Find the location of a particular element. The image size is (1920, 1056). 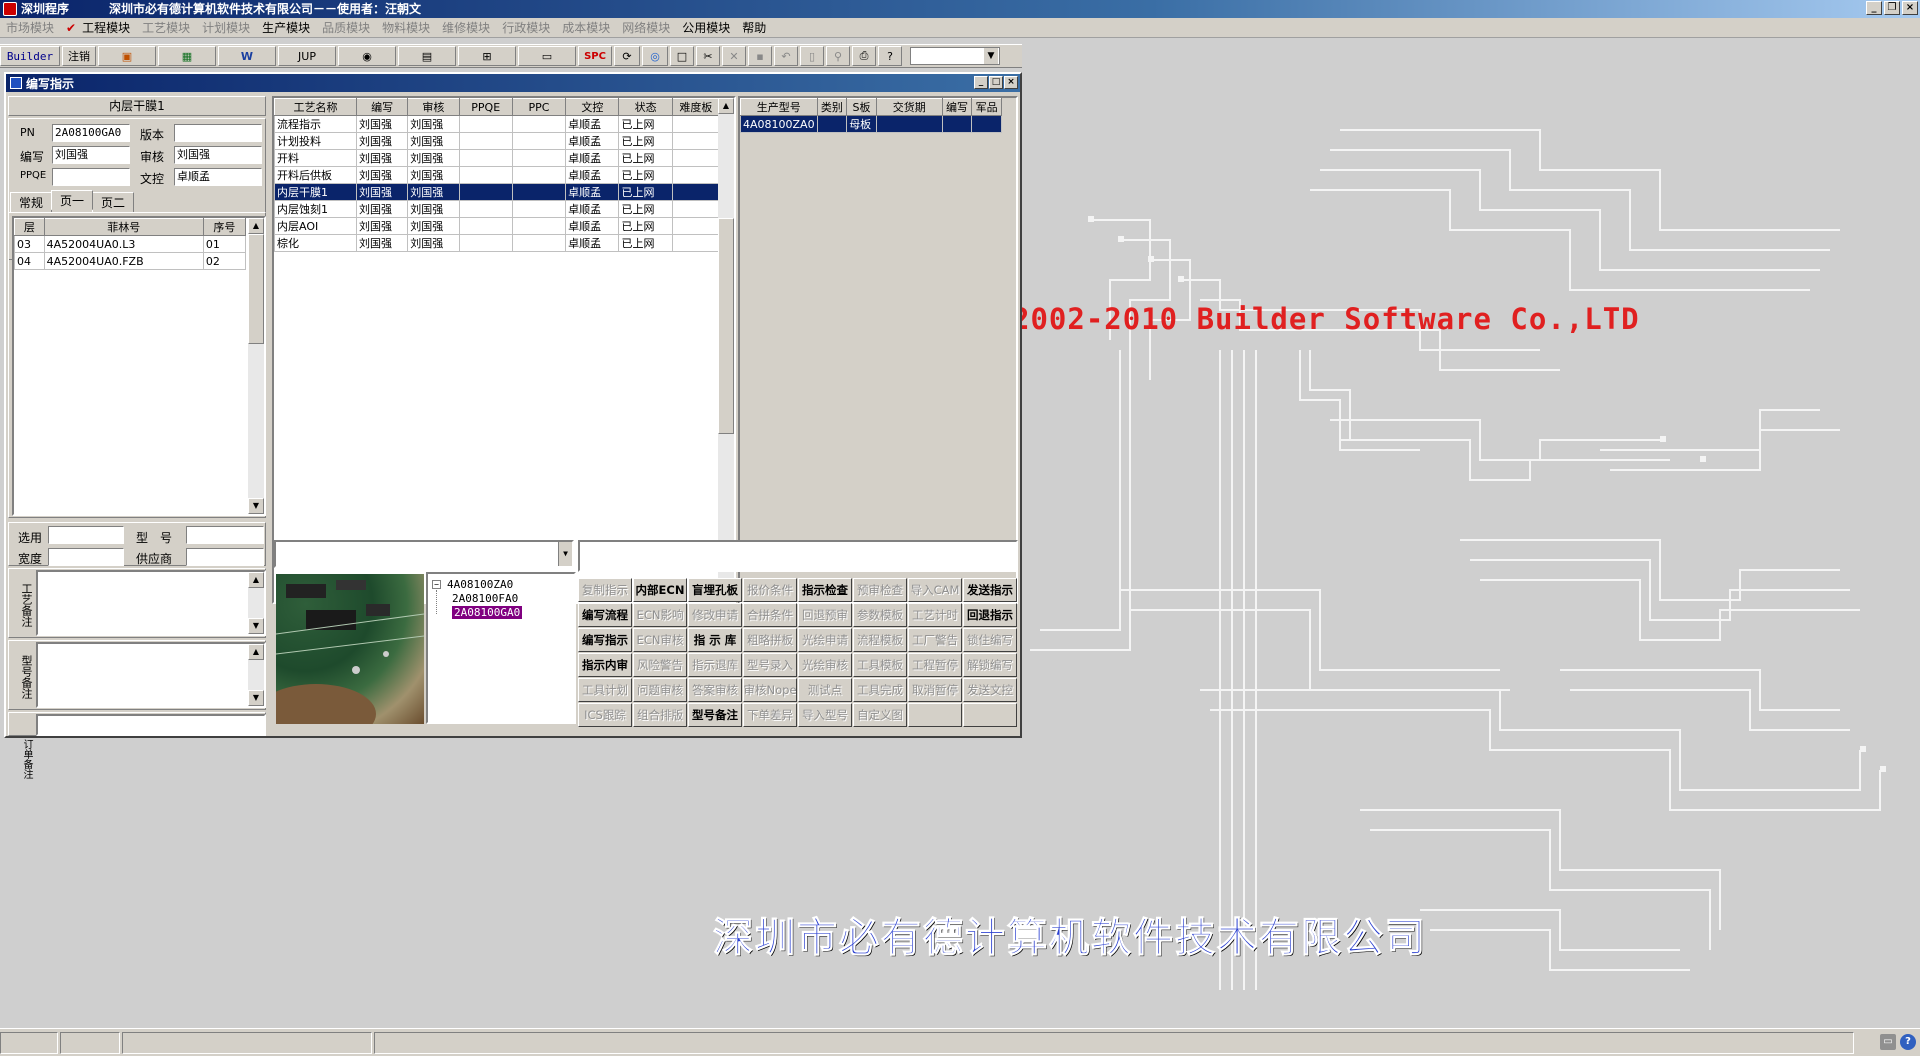

order-remark-text is located at coordinates (151, 725).